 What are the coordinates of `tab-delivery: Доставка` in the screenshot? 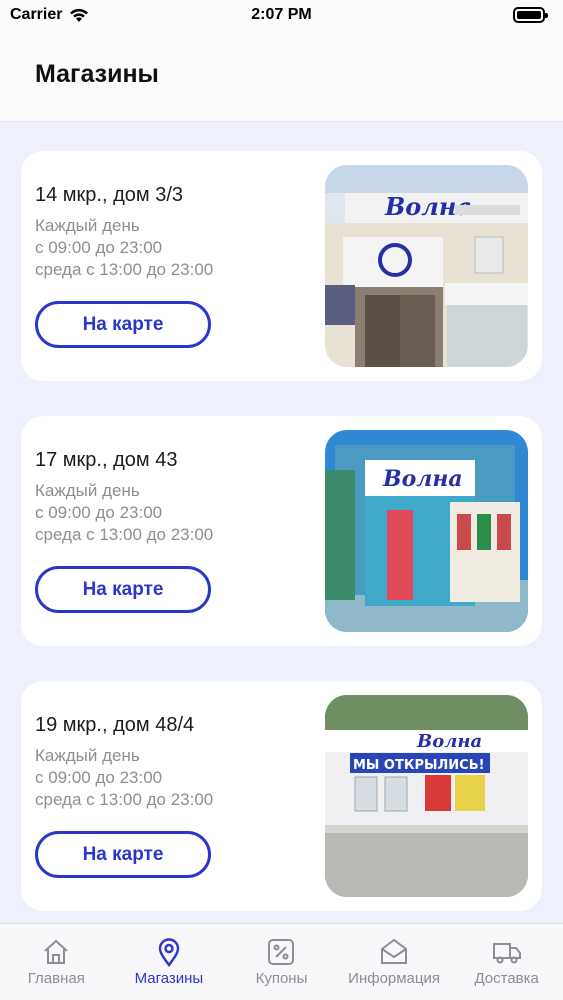 It's located at (506, 962).